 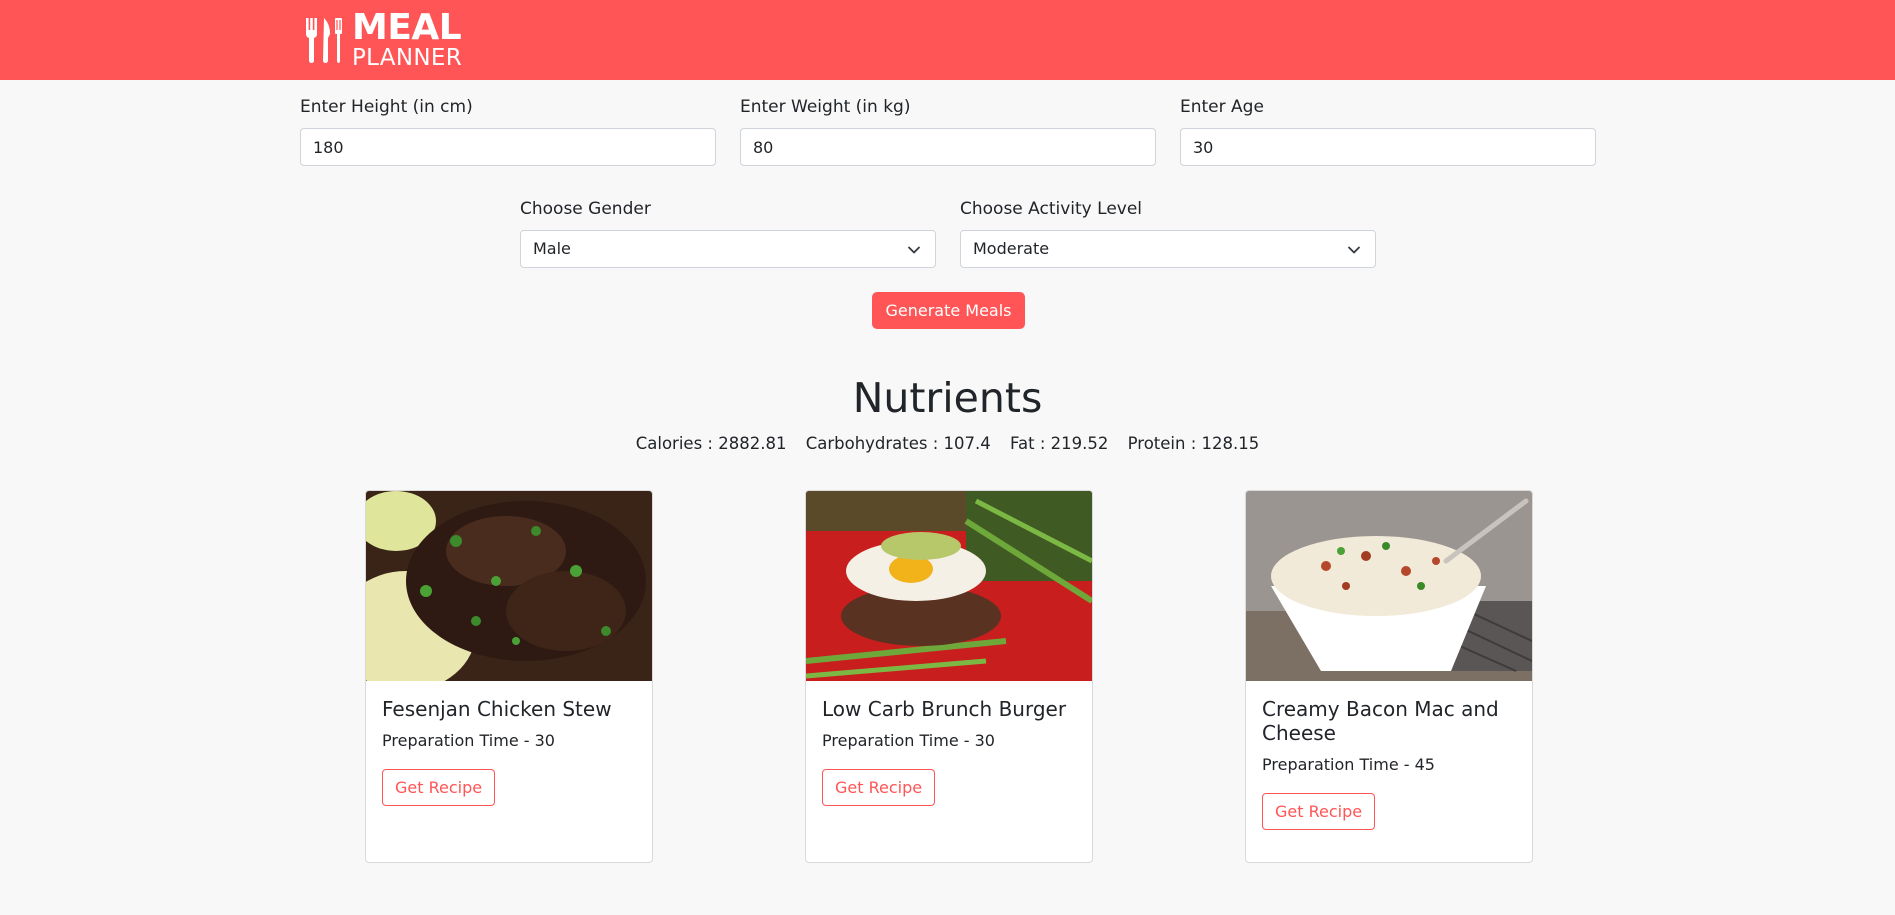 I want to click on height-label: Enter Height (in cm), so click(x=386, y=107).